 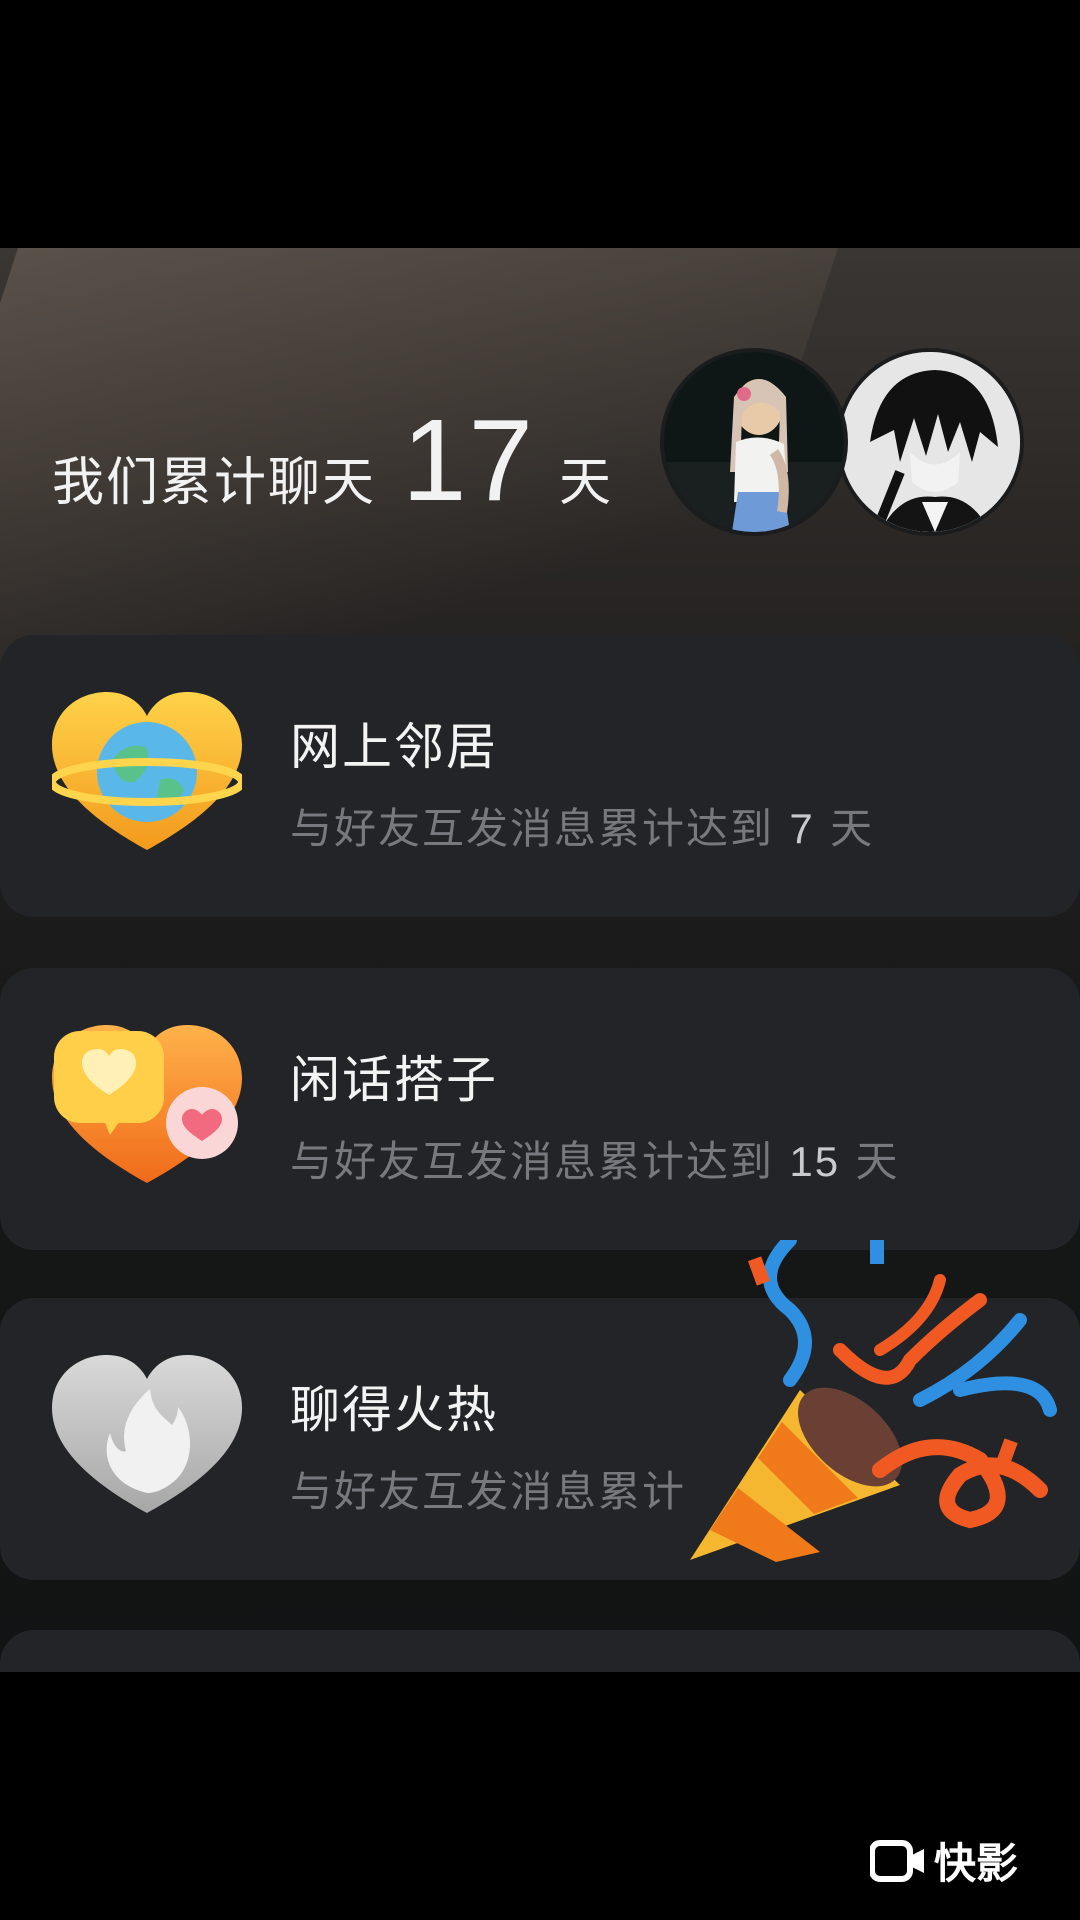 What do you see at coordinates (394, 1080) in the screenshot?
I see `card-title: 闲话搭子` at bounding box center [394, 1080].